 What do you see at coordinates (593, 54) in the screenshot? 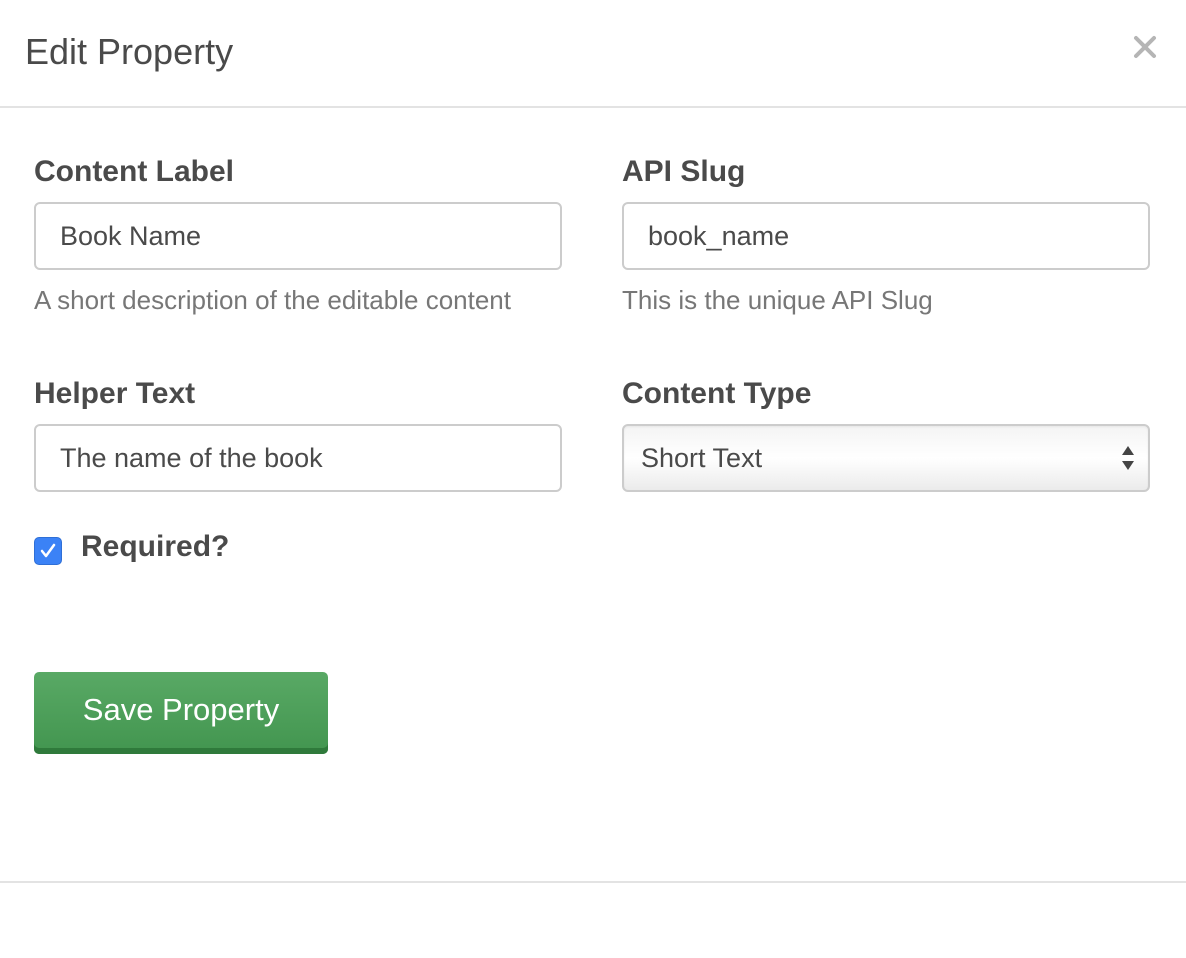
I see `dialog-header: Edit Property` at bounding box center [593, 54].